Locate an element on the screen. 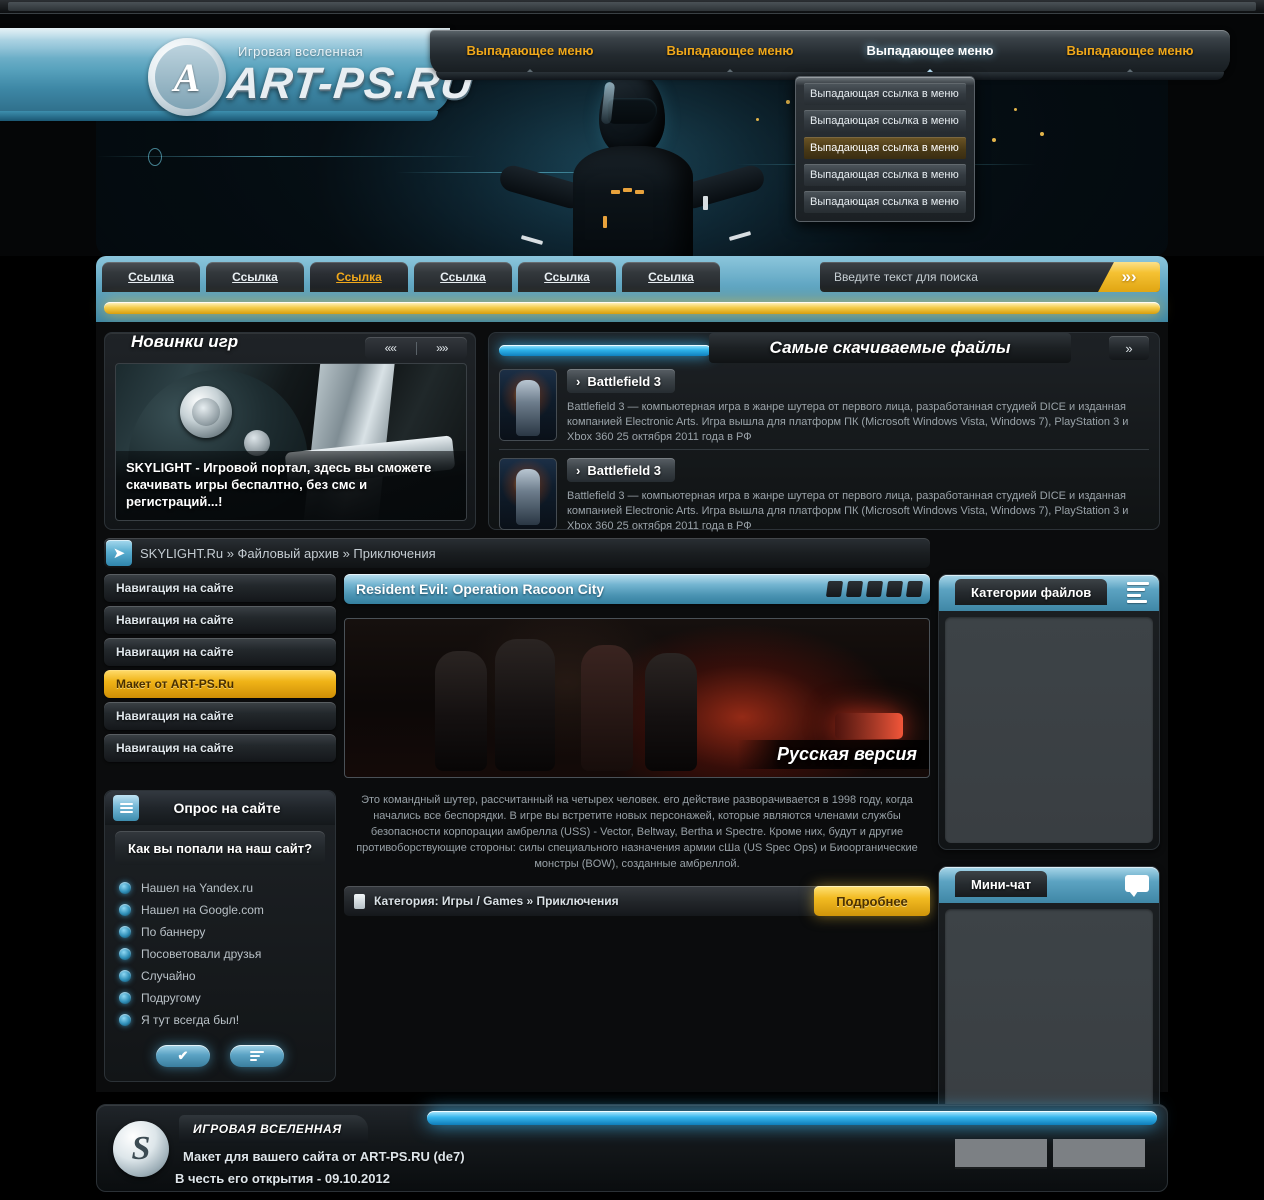 The image size is (1264, 1200). download-title-1: › Battlefield 3 is located at coordinates (621, 381).